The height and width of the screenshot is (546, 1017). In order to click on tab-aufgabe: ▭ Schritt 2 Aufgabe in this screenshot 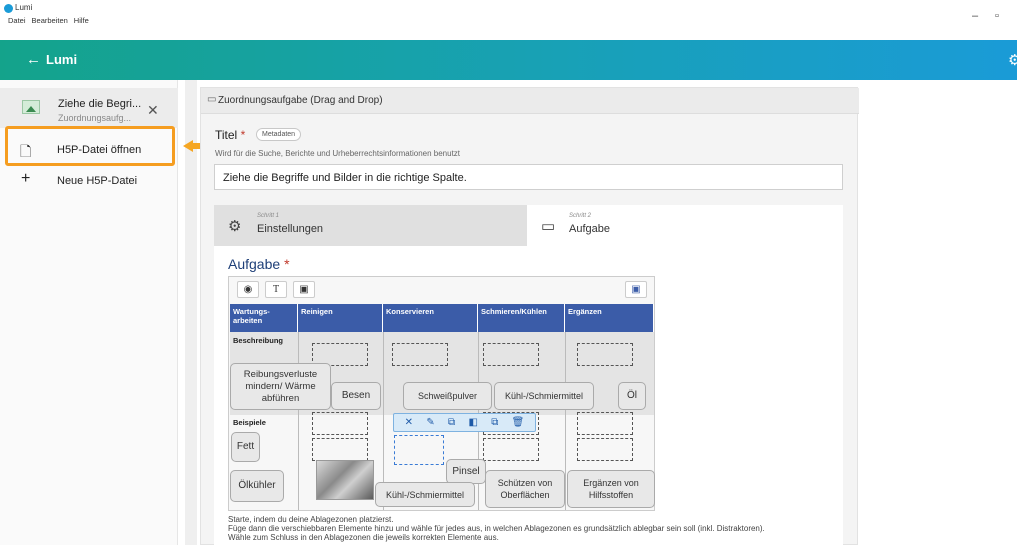, I will do `click(685, 225)`.